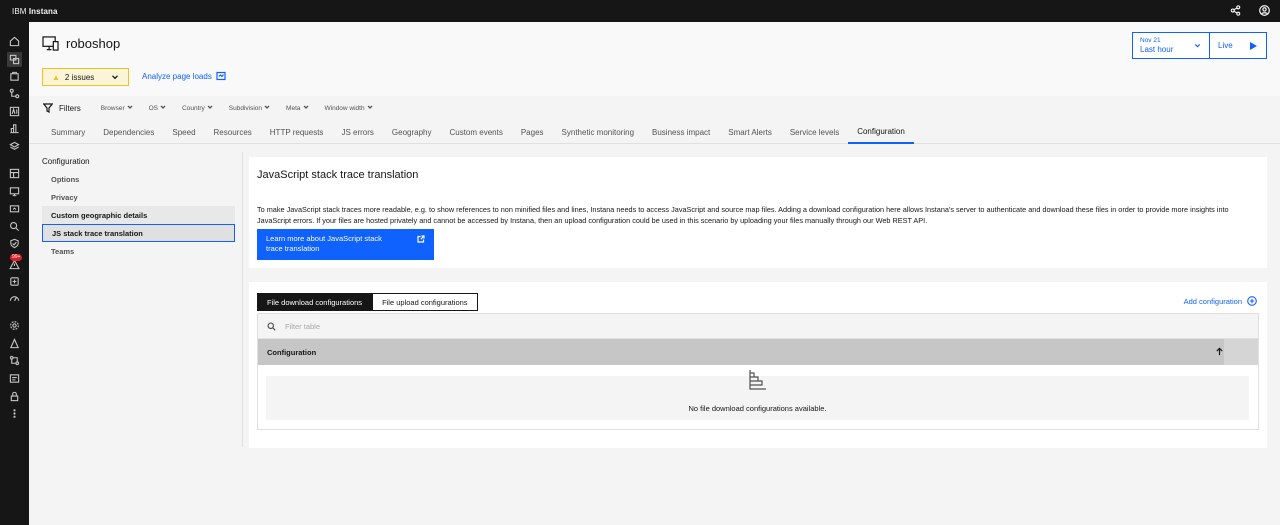 The height and width of the screenshot is (525, 1280). I want to click on page-title: roboshop, so click(81, 43).